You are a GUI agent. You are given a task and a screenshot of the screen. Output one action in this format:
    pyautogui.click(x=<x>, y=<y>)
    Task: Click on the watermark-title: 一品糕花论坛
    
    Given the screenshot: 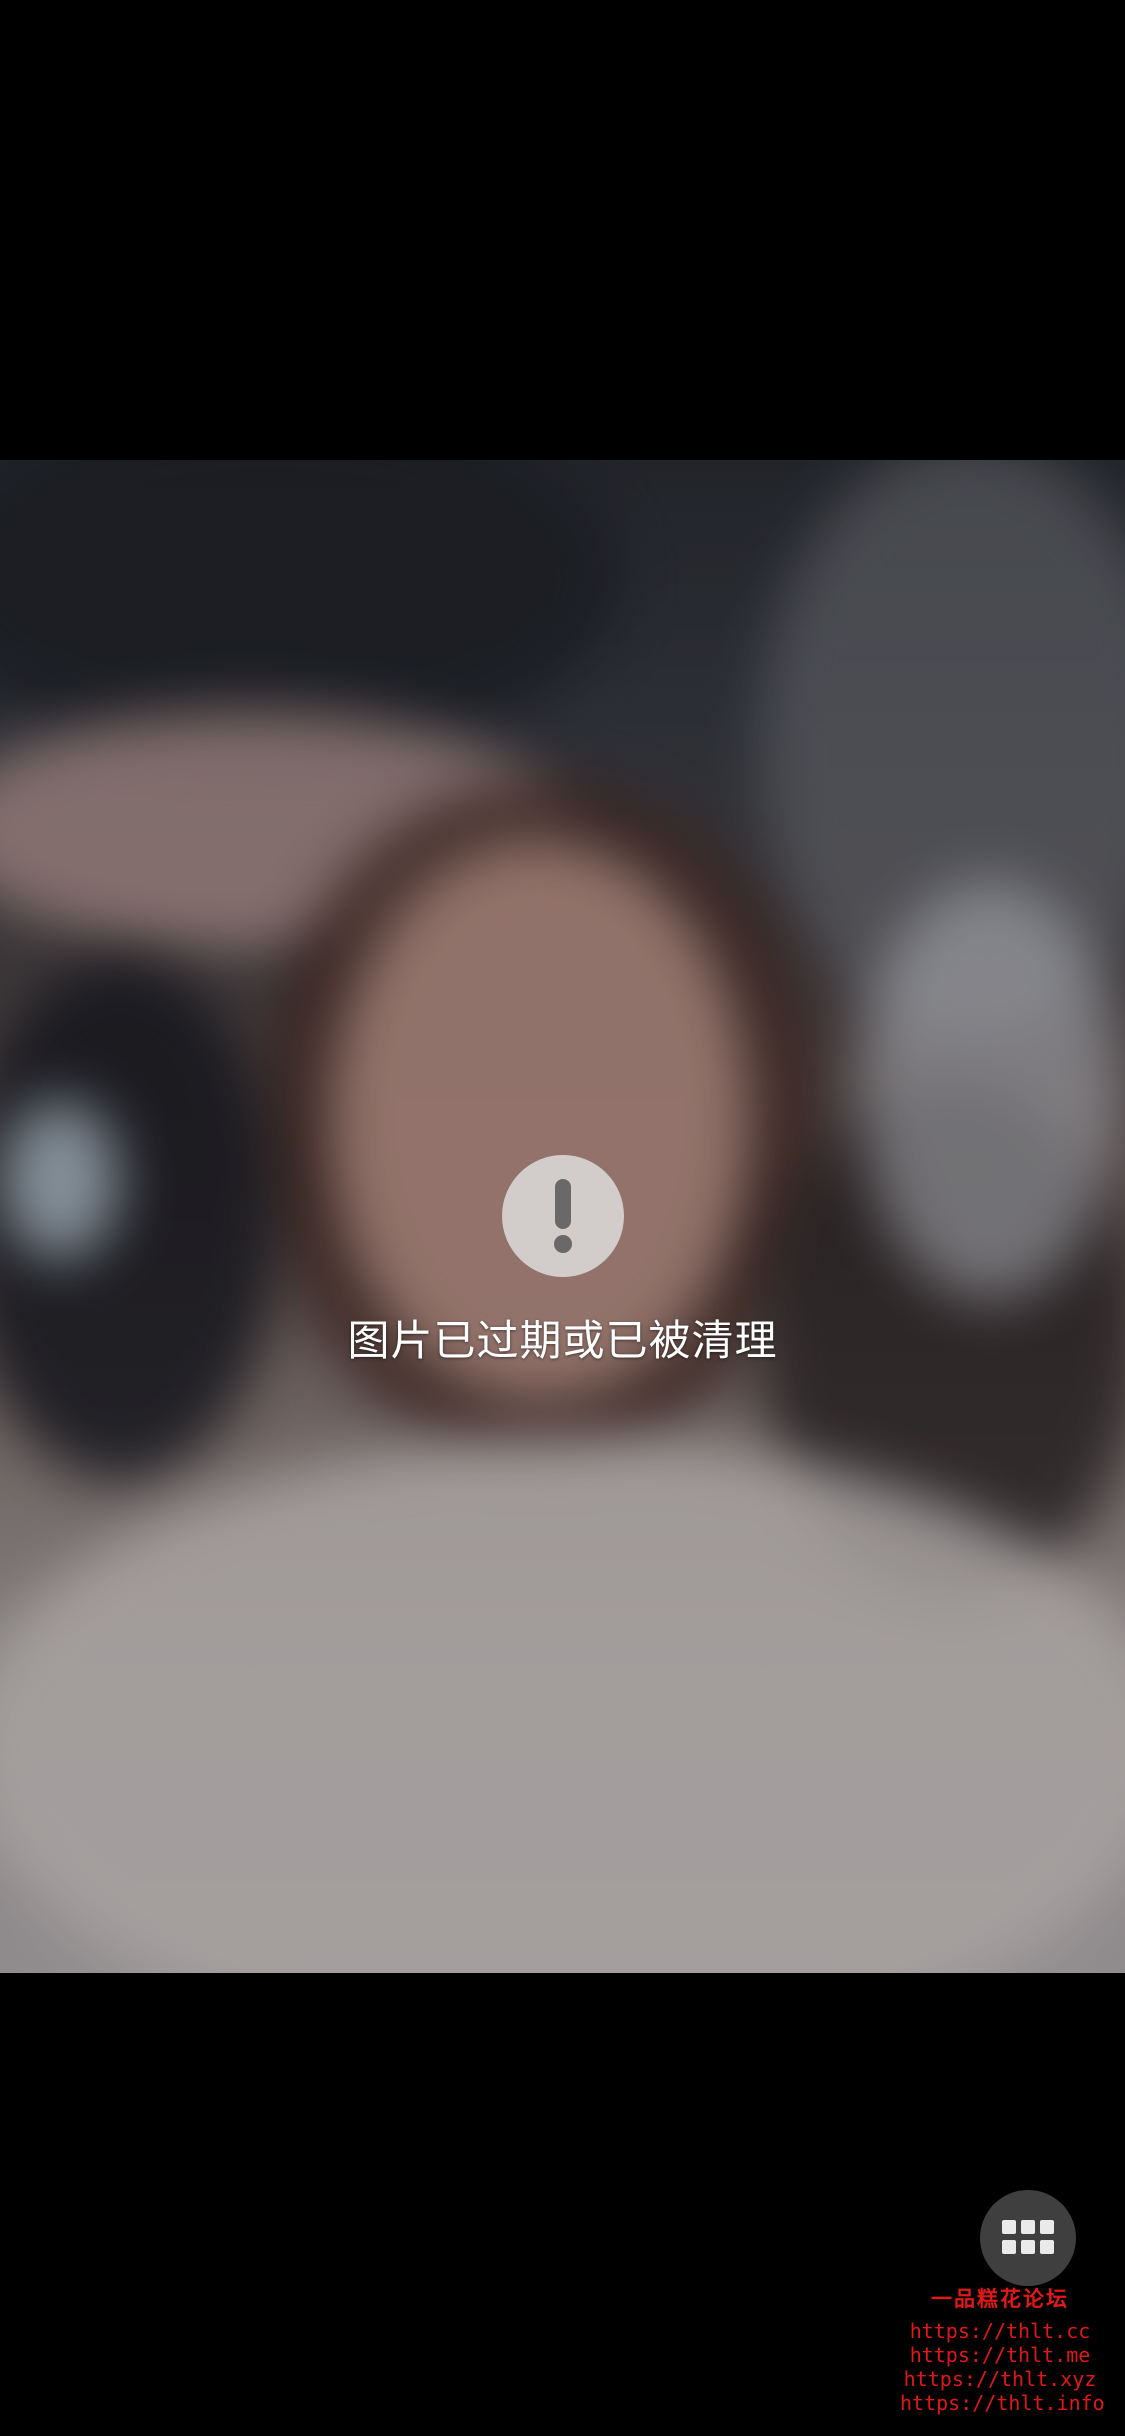 What is the action you would take?
    pyautogui.click(x=1000, y=2299)
    